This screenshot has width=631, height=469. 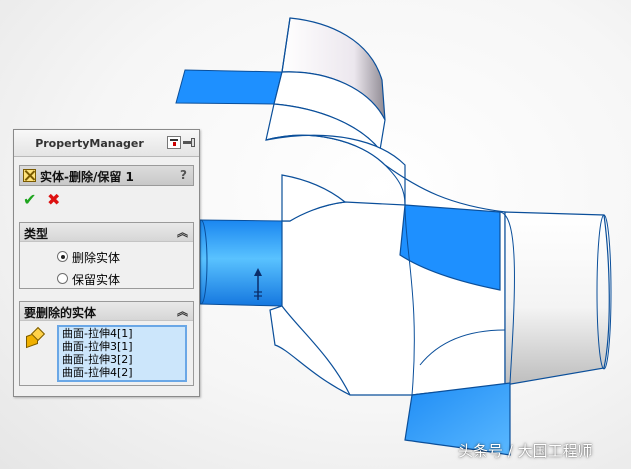 What do you see at coordinates (189, 142) in the screenshot?
I see `pin-icon` at bounding box center [189, 142].